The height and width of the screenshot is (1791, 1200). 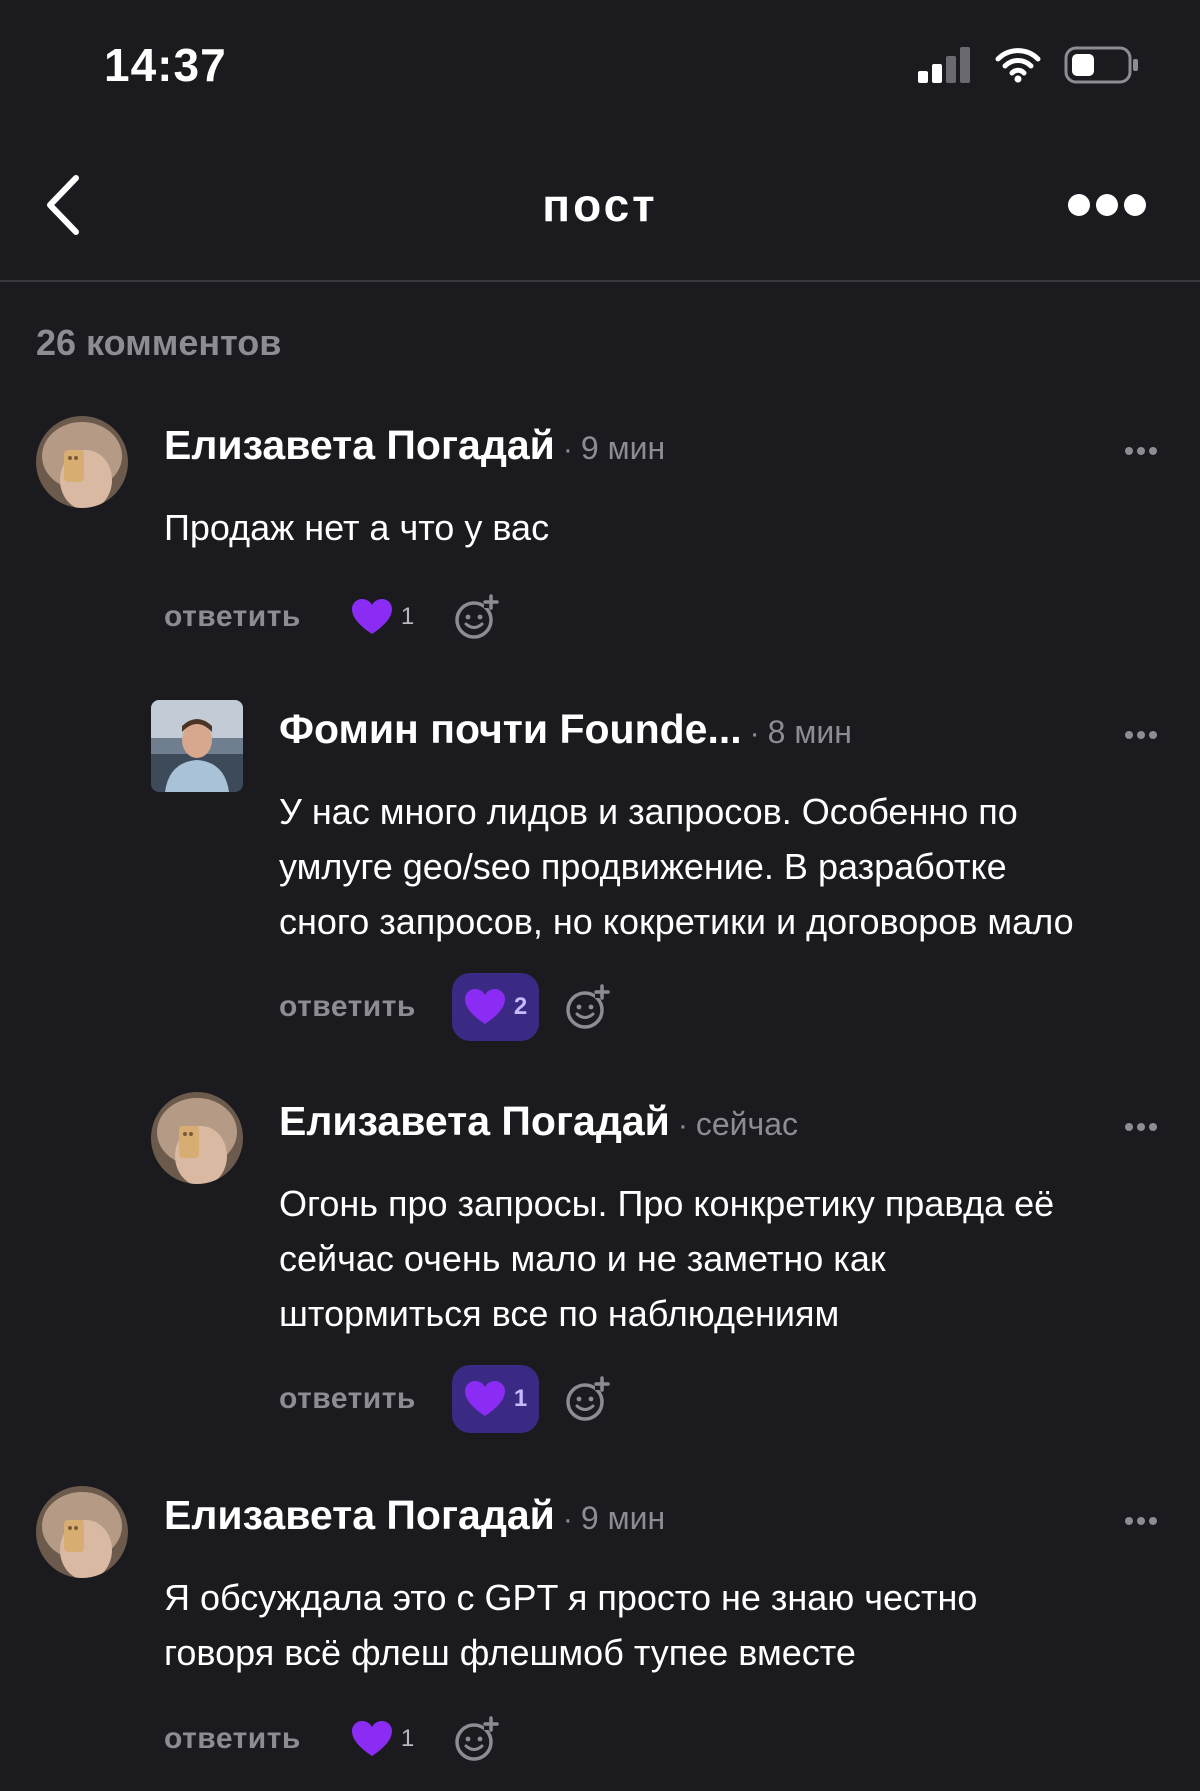 I want to click on status-icons, so click(x=1029, y=65).